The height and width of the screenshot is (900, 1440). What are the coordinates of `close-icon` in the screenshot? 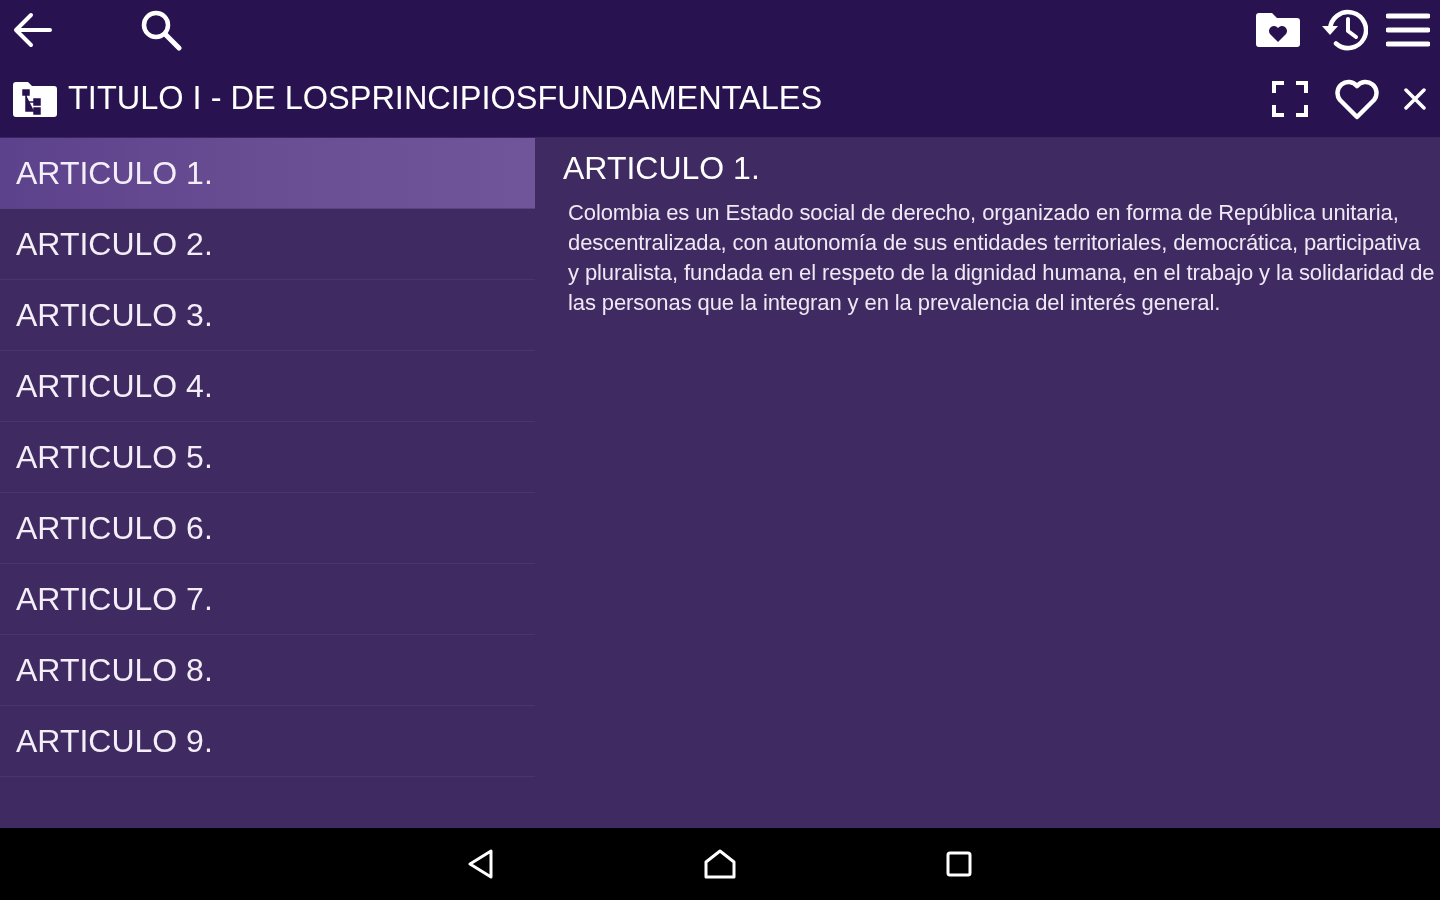 It's located at (1415, 98).